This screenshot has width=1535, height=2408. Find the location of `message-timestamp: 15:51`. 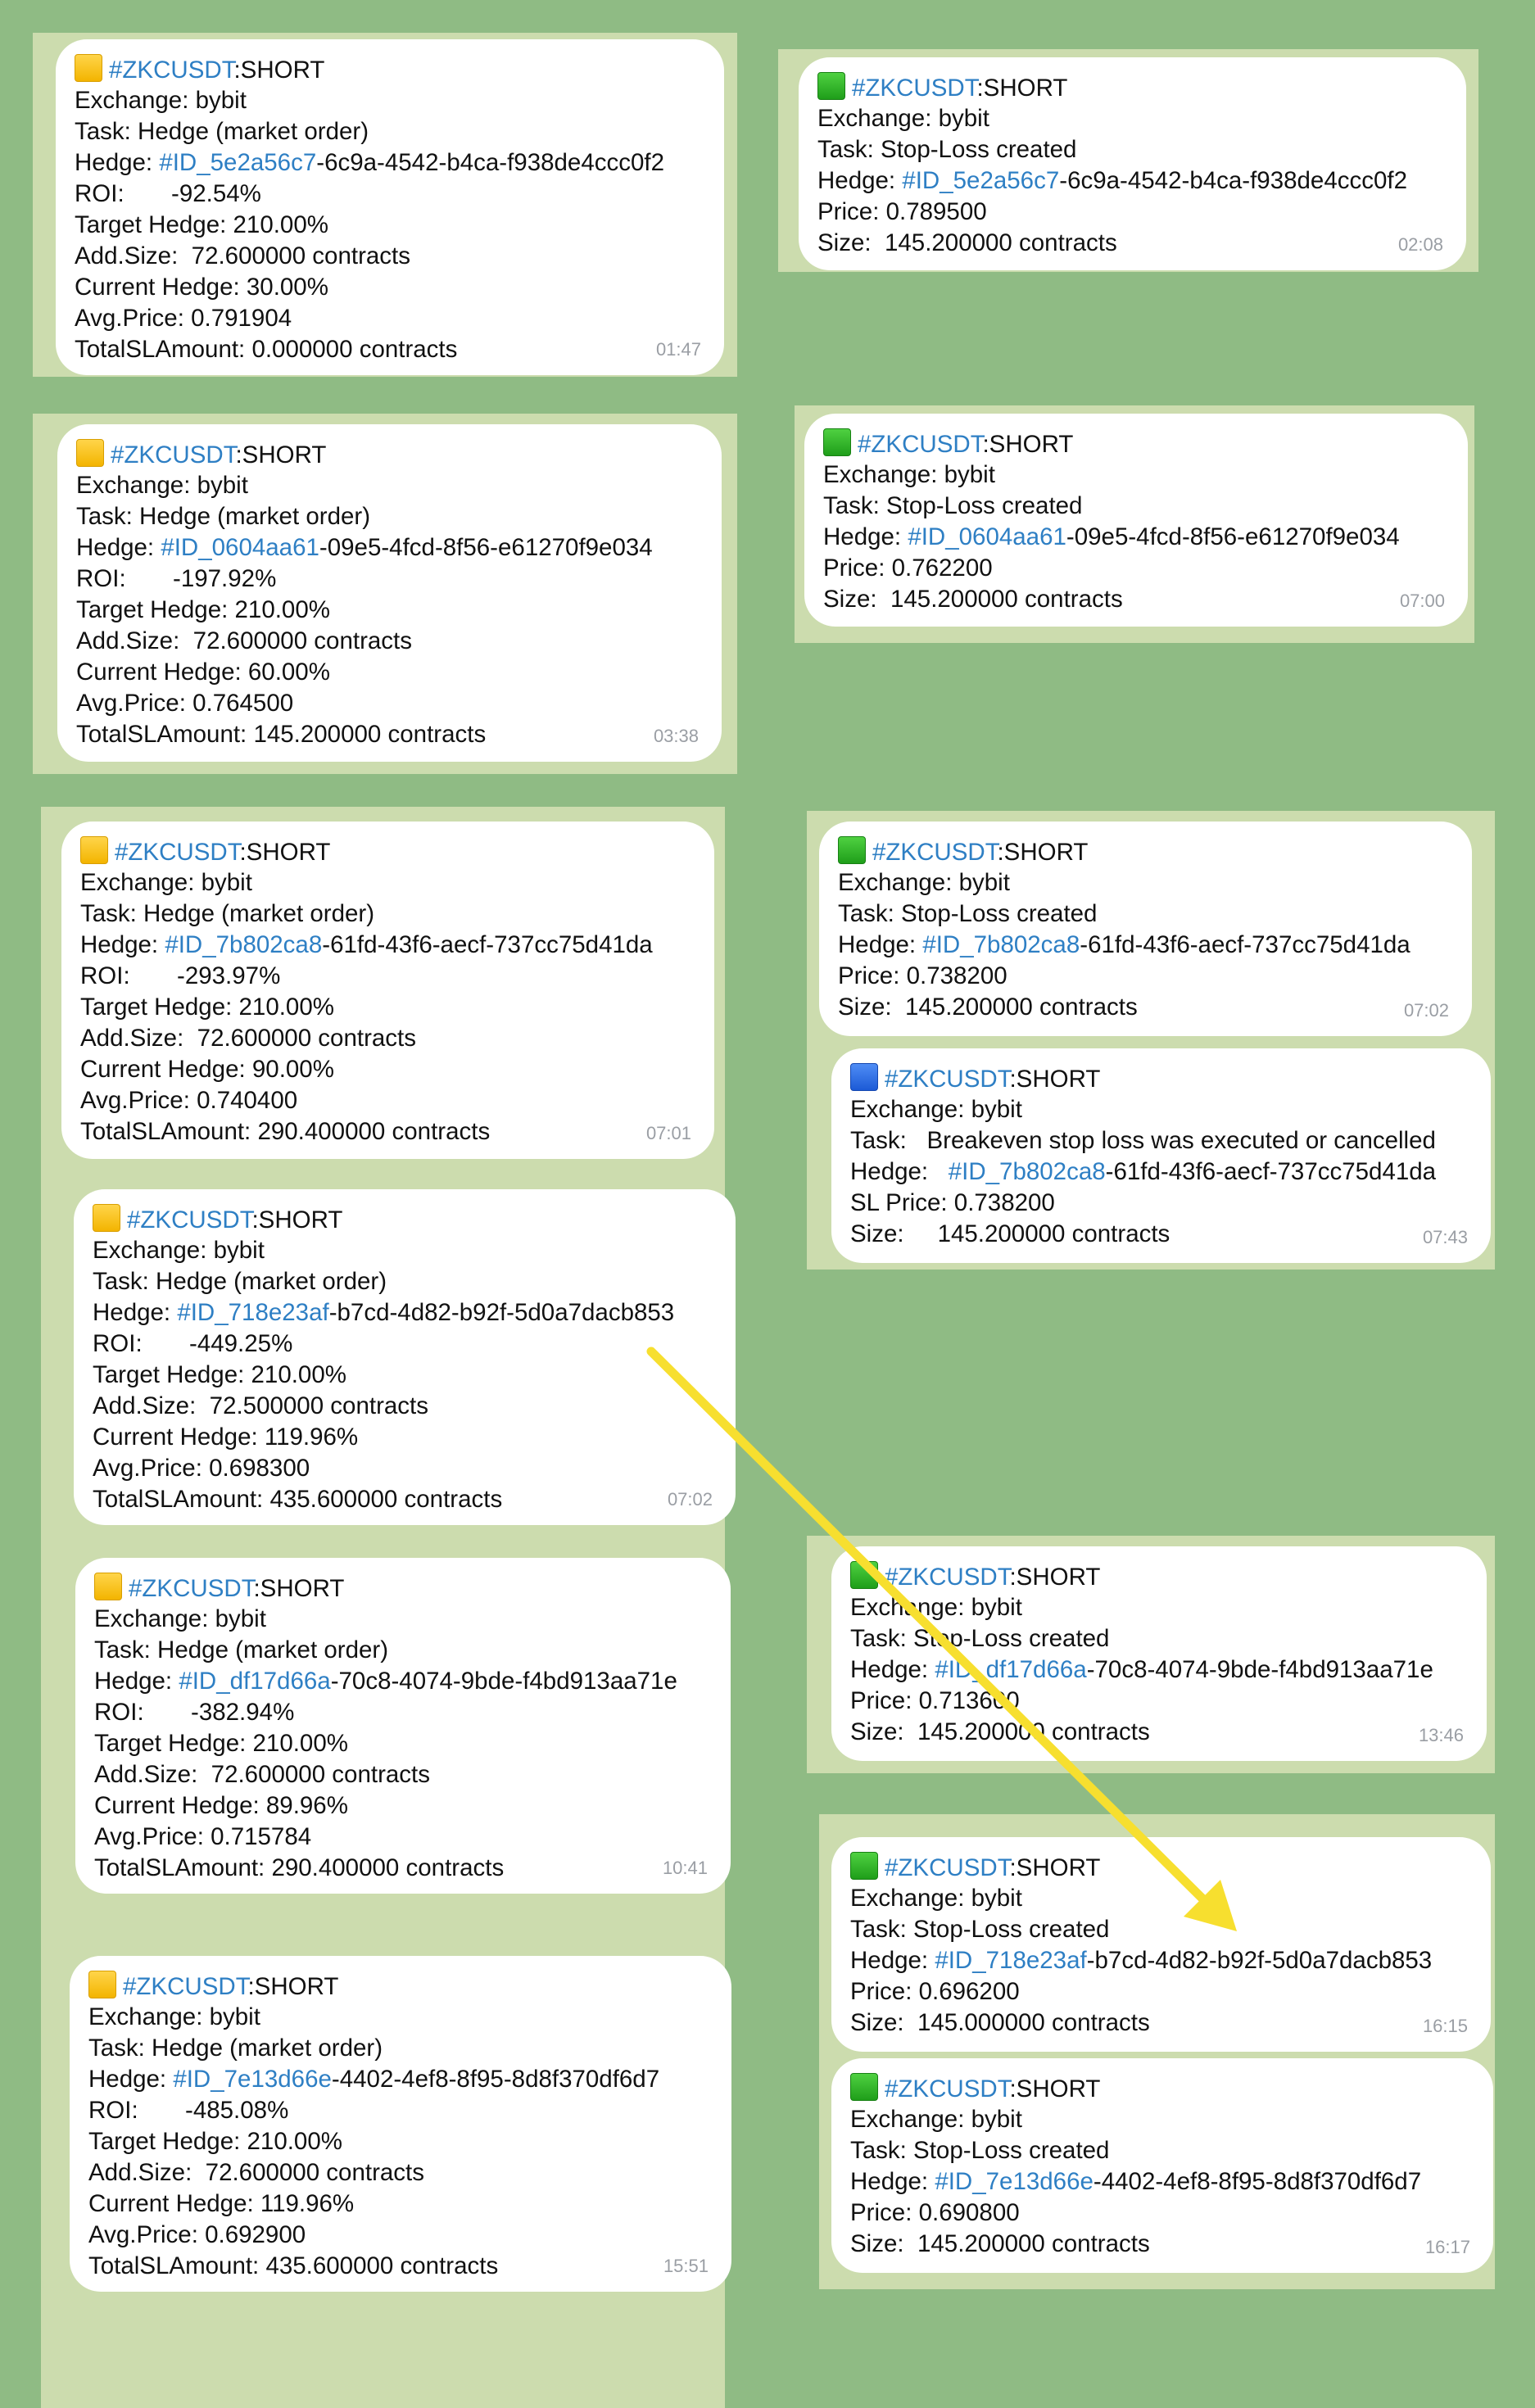

message-timestamp: 15:51 is located at coordinates (686, 2266).